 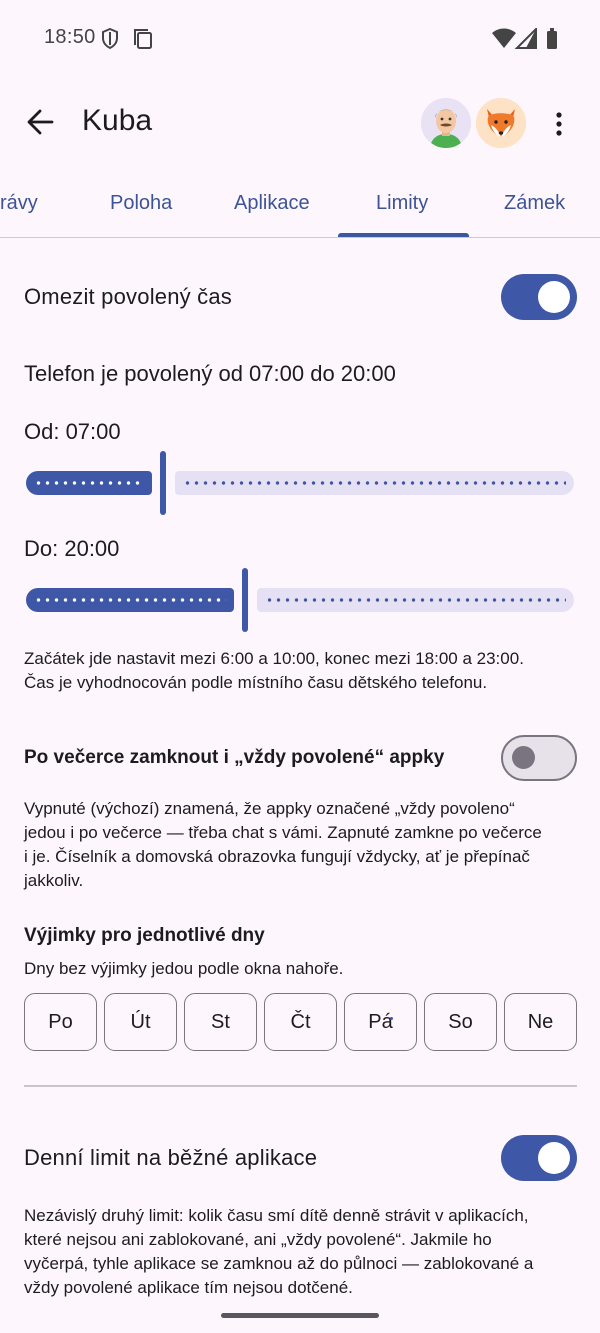 I want to click on page-title: Kuba, so click(x=117, y=120).